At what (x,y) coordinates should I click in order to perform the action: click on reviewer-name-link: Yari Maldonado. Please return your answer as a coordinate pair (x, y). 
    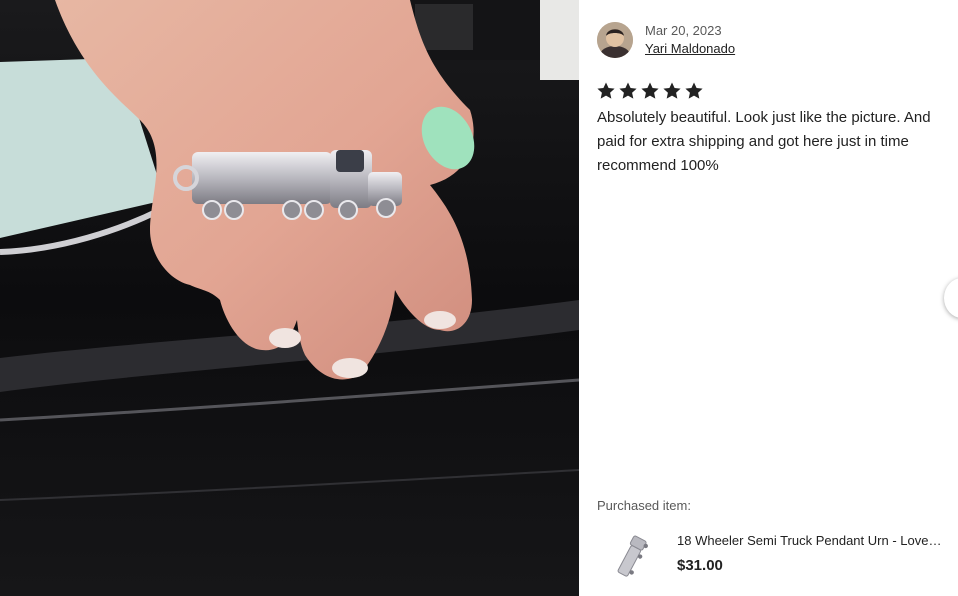
    Looking at the image, I should click on (690, 48).